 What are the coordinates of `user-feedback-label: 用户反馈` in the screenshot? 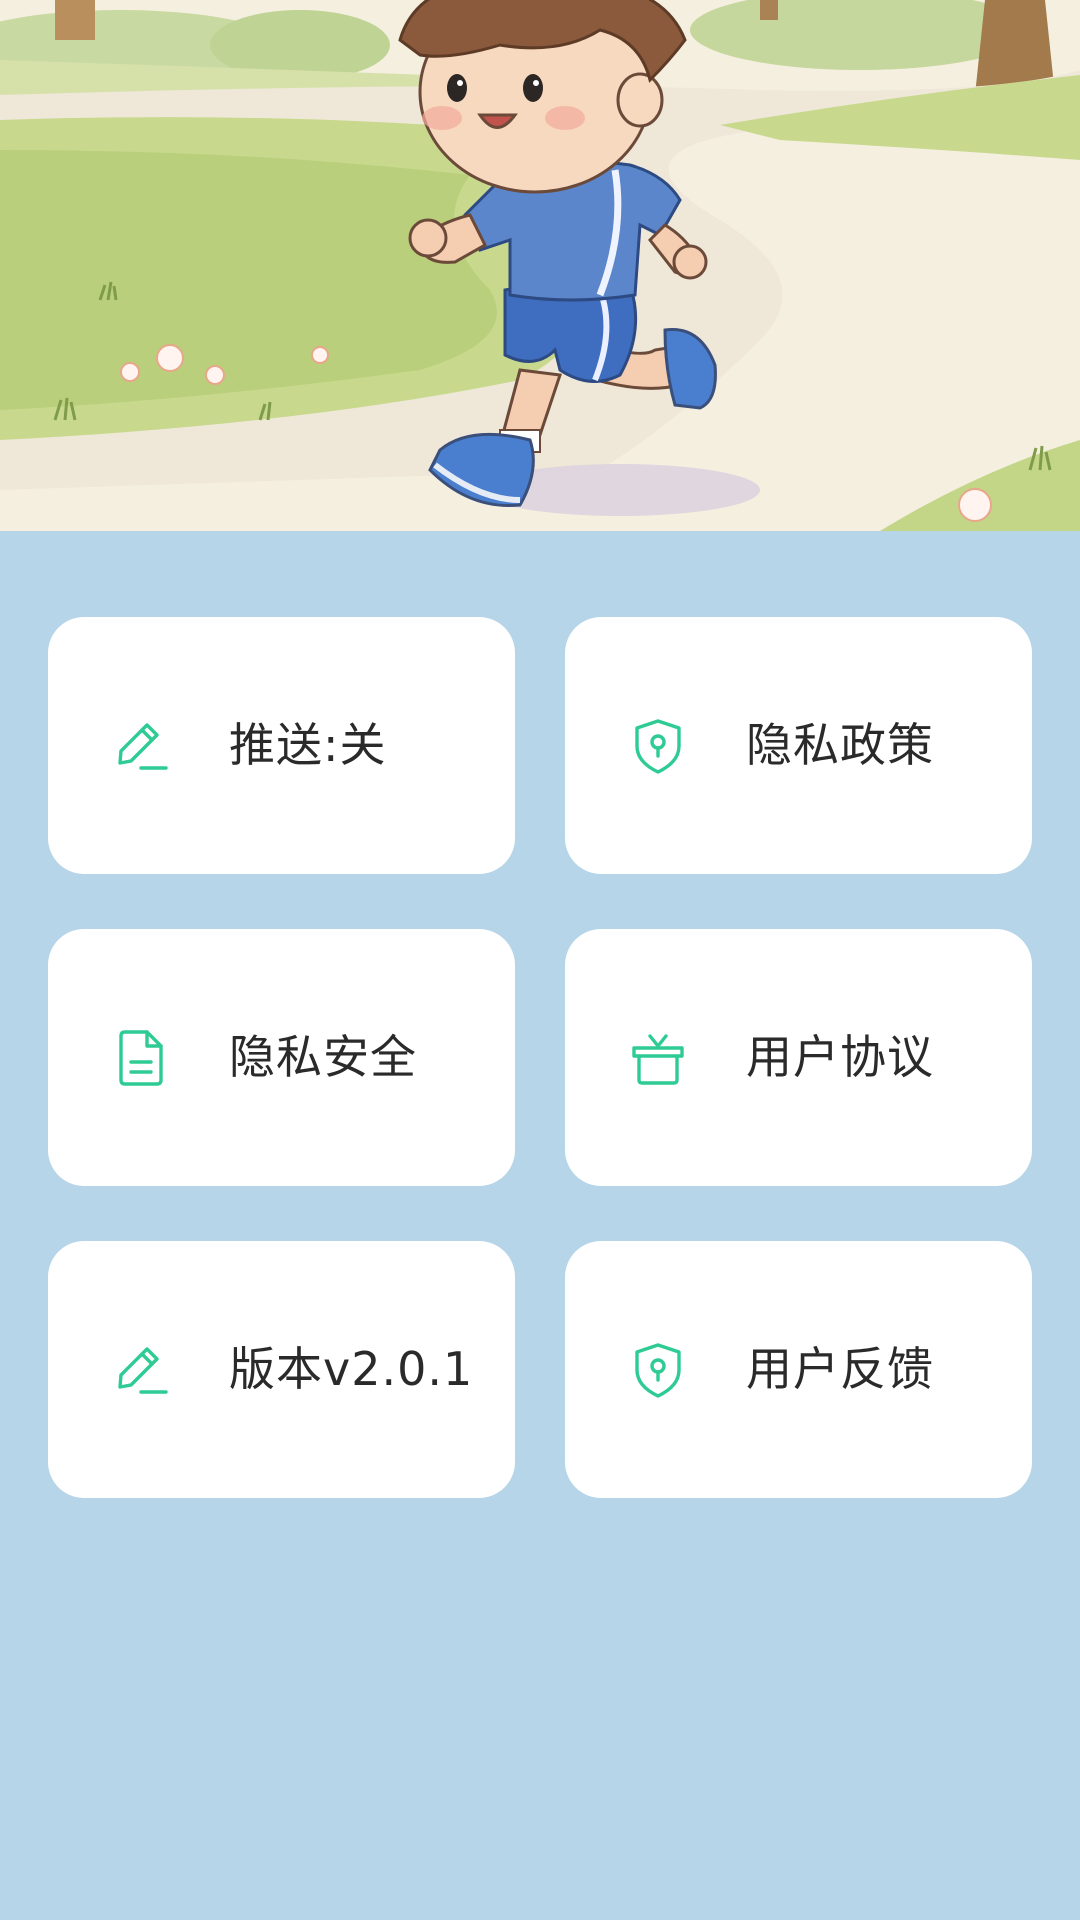 It's located at (840, 1369).